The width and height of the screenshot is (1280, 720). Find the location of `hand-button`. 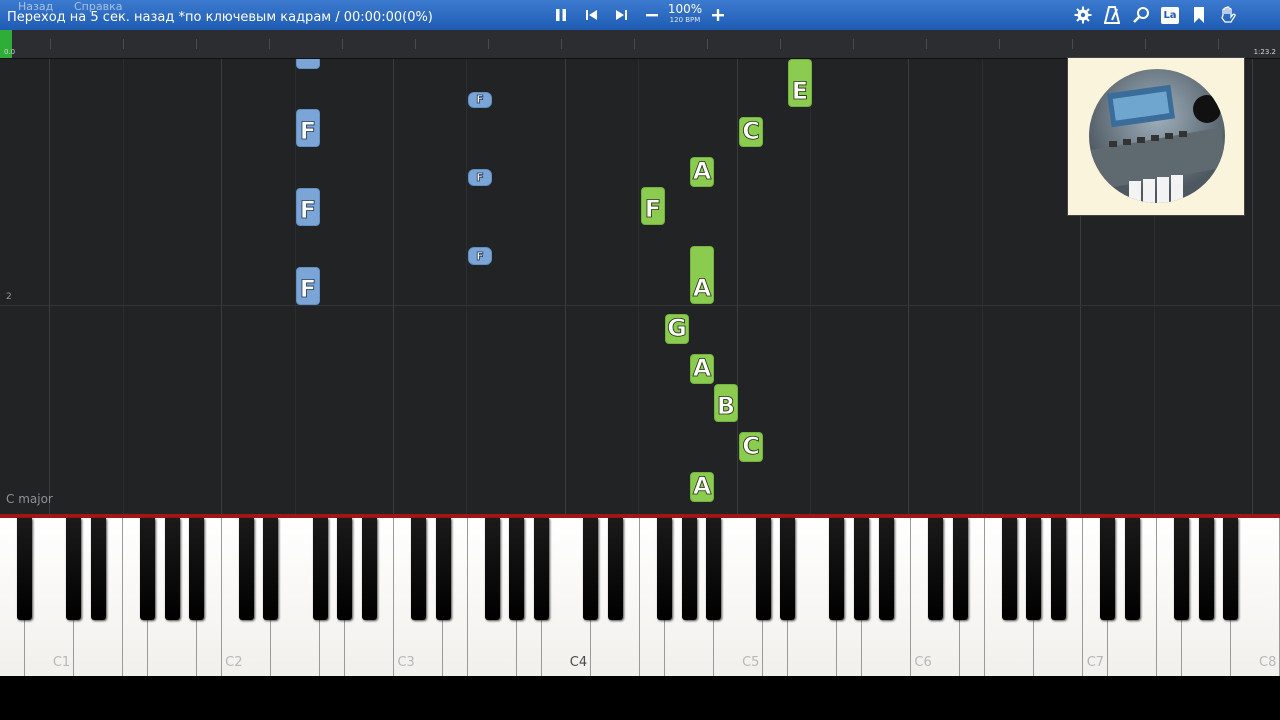

hand-button is located at coordinates (1228, 15).